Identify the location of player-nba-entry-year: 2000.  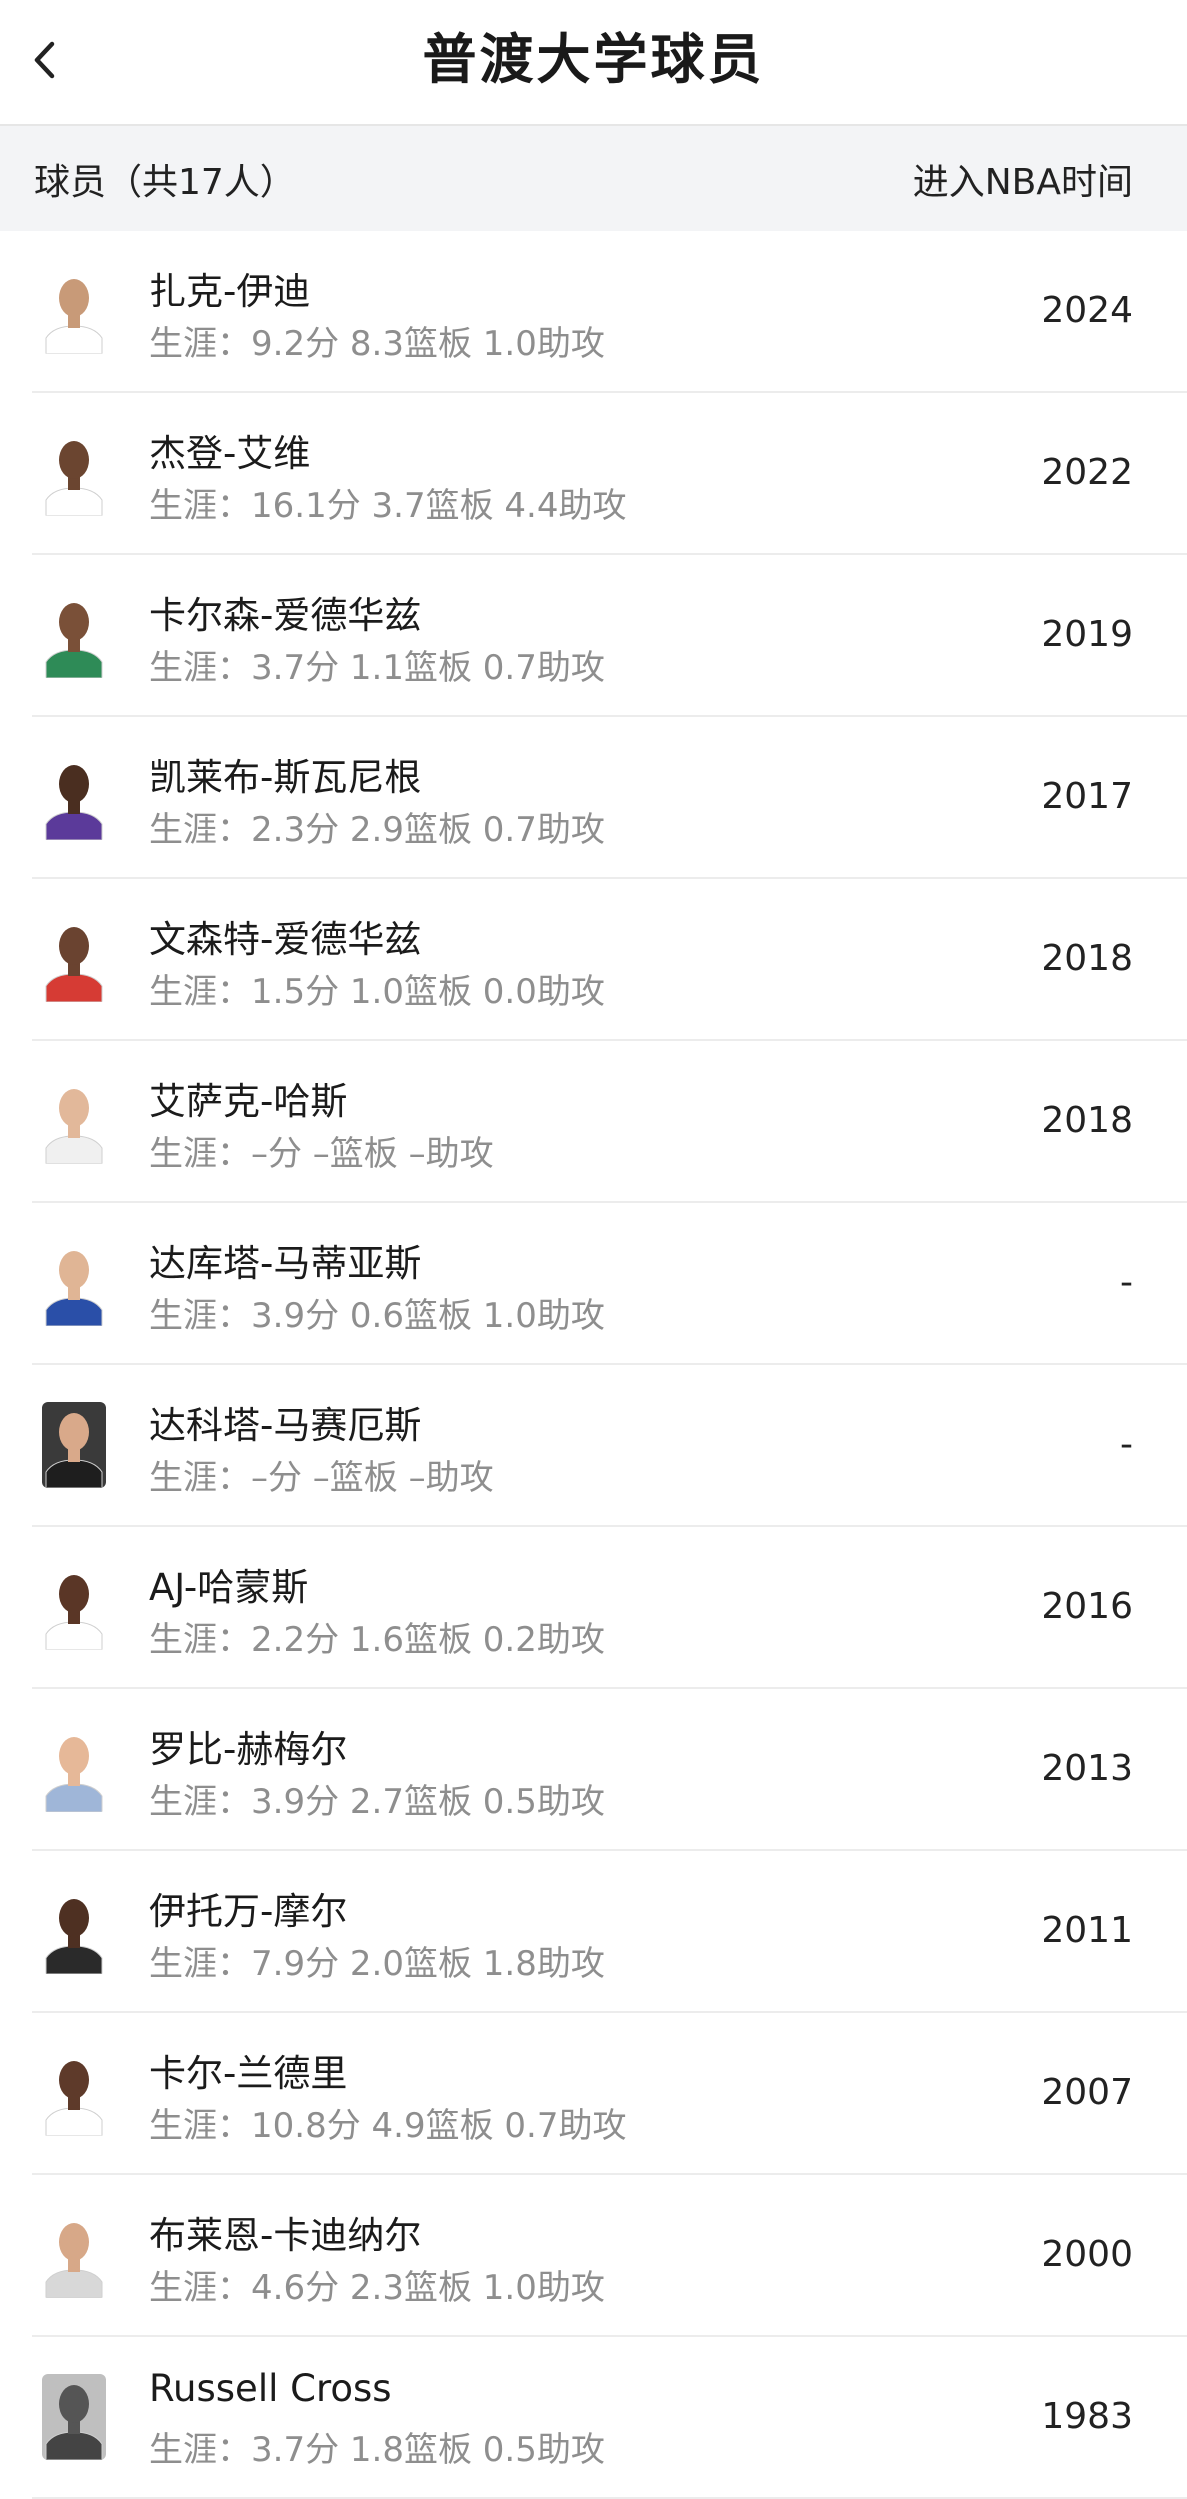
(1087, 2254).